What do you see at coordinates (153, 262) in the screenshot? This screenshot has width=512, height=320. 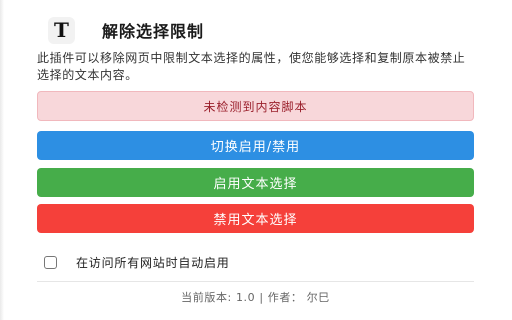 I see `auto-enable-label: 在访问所有网站时自动启用` at bounding box center [153, 262].